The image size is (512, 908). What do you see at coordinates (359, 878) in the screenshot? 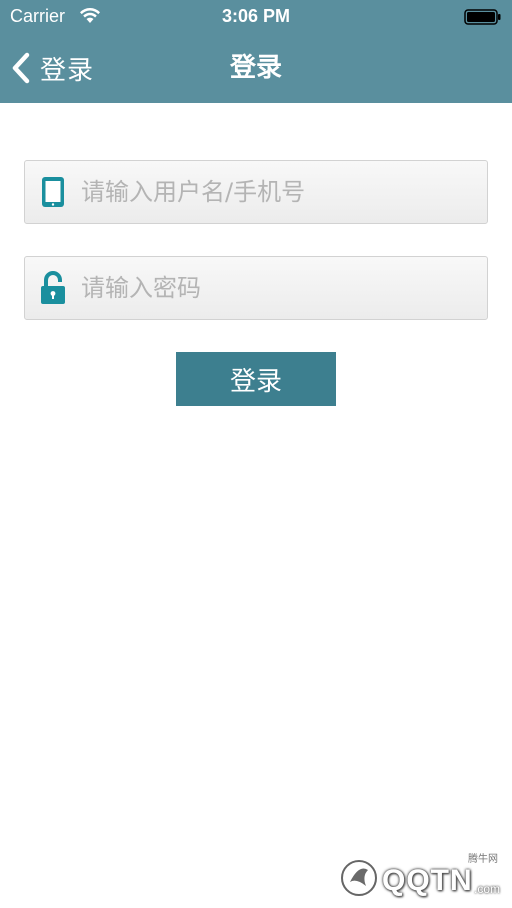
I see `watermark-logo-icon` at bounding box center [359, 878].